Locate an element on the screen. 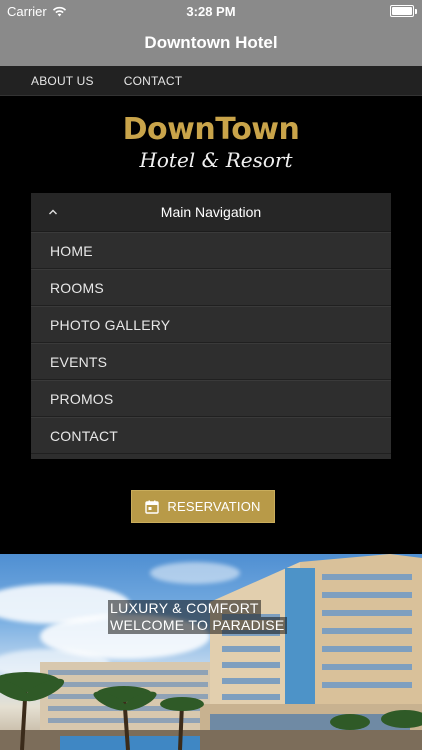  hotel-logo: DownTown Hotel & Resort is located at coordinates (211, 142).